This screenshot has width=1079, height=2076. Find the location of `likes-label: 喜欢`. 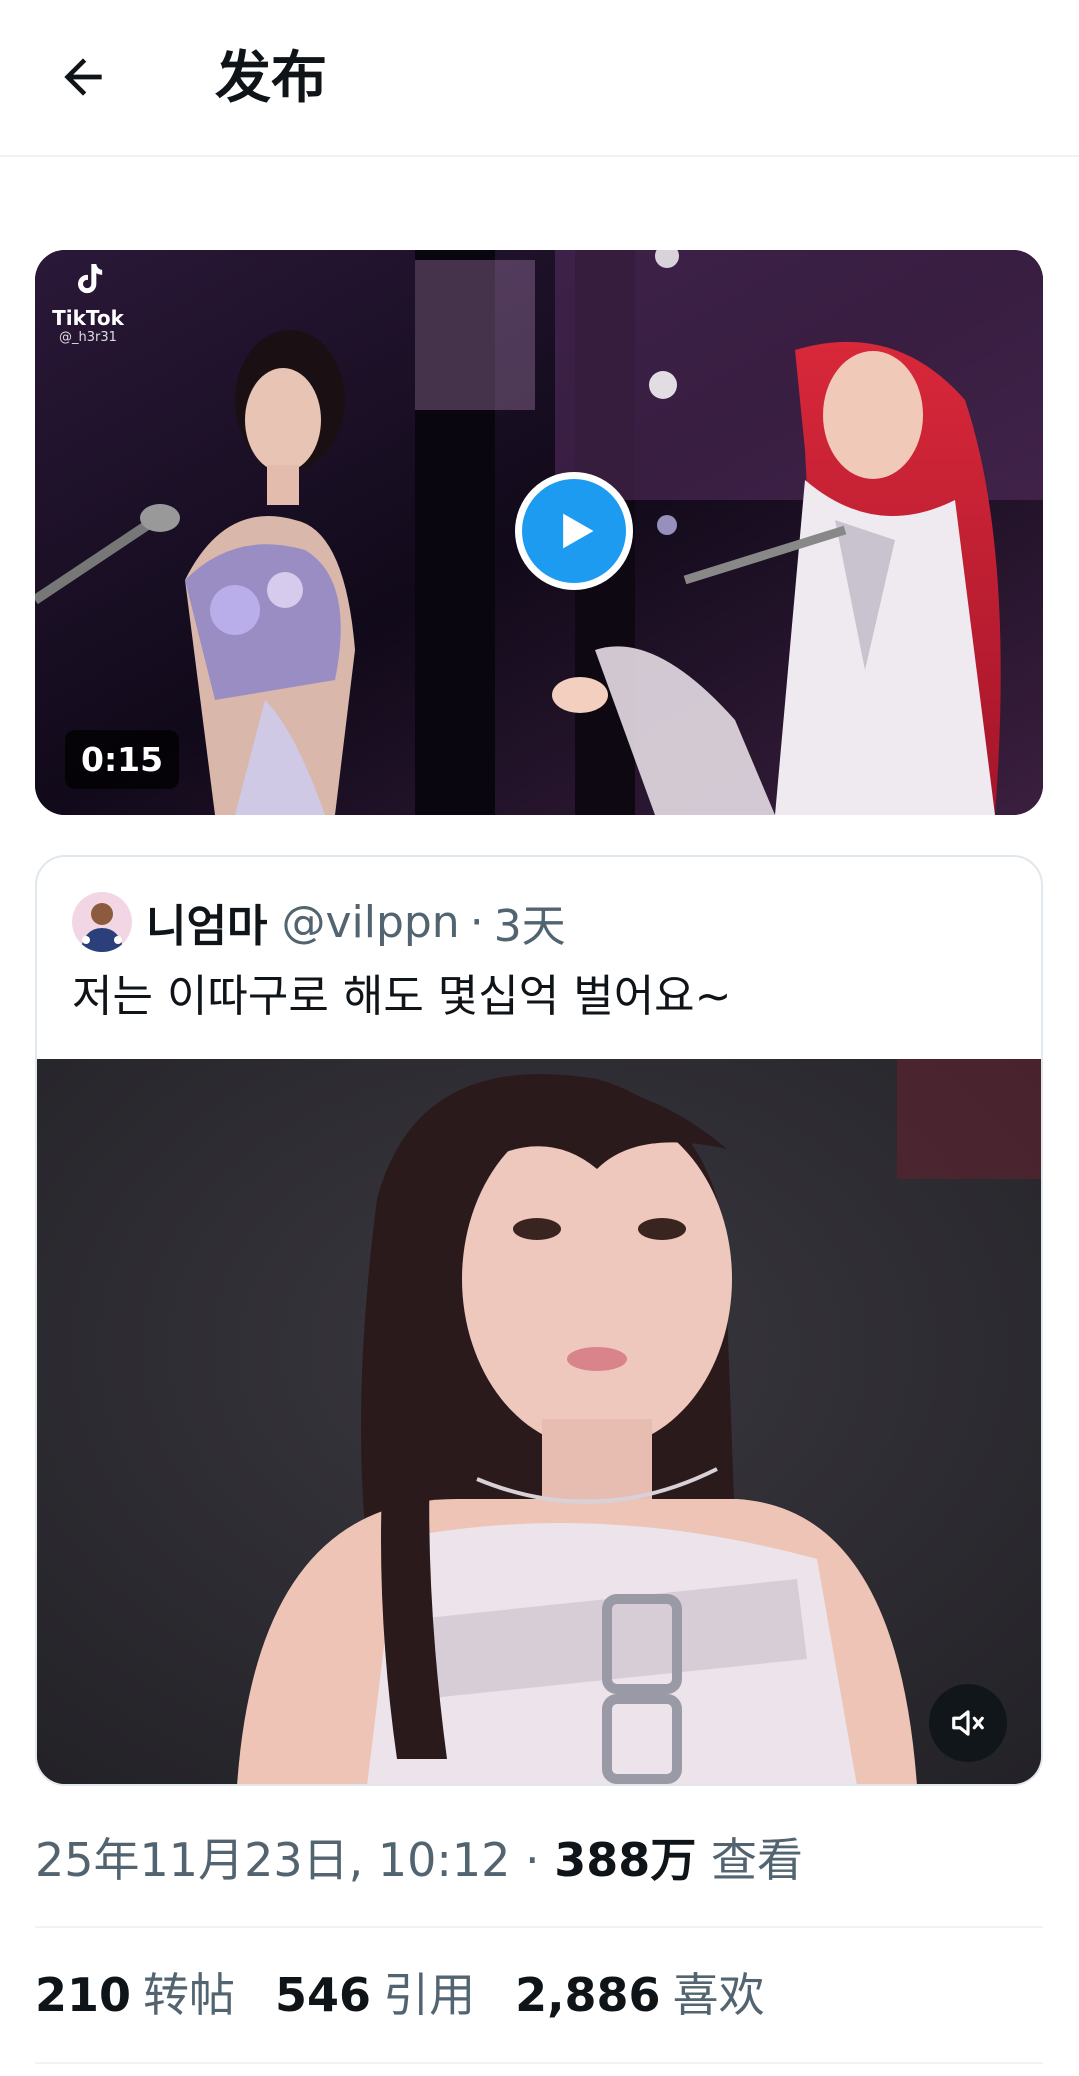

likes-label: 喜欢 is located at coordinates (719, 1995).